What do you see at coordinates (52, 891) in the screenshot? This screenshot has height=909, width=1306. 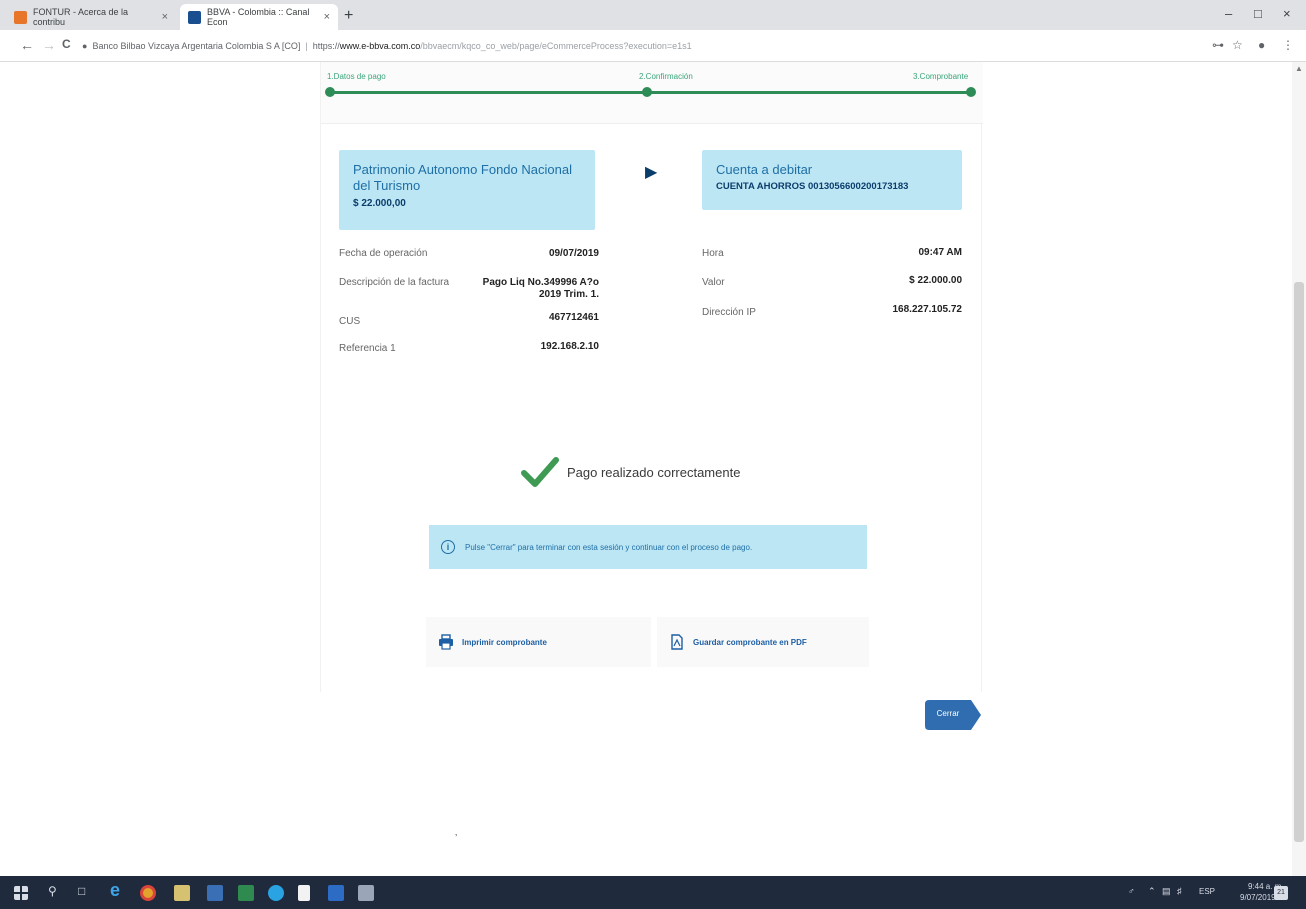 I see `search-icon: ⚲` at bounding box center [52, 891].